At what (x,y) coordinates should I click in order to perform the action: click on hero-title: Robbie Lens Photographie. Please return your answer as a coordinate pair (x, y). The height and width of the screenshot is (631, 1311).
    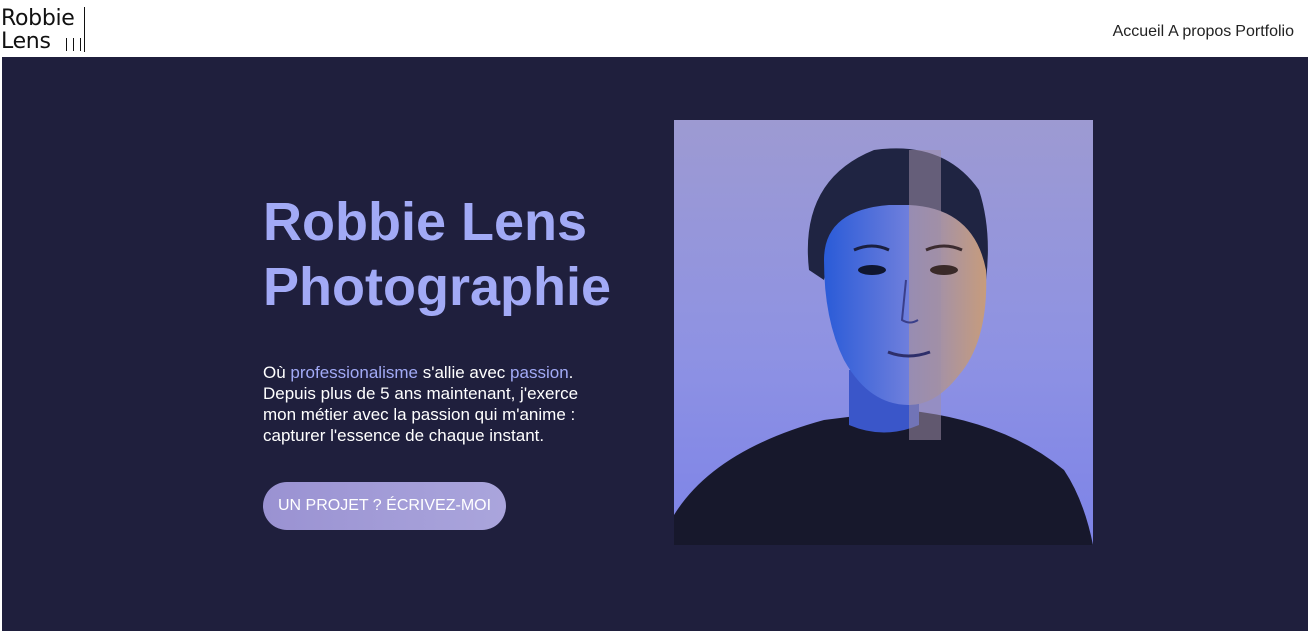
    Looking at the image, I should click on (473, 255).